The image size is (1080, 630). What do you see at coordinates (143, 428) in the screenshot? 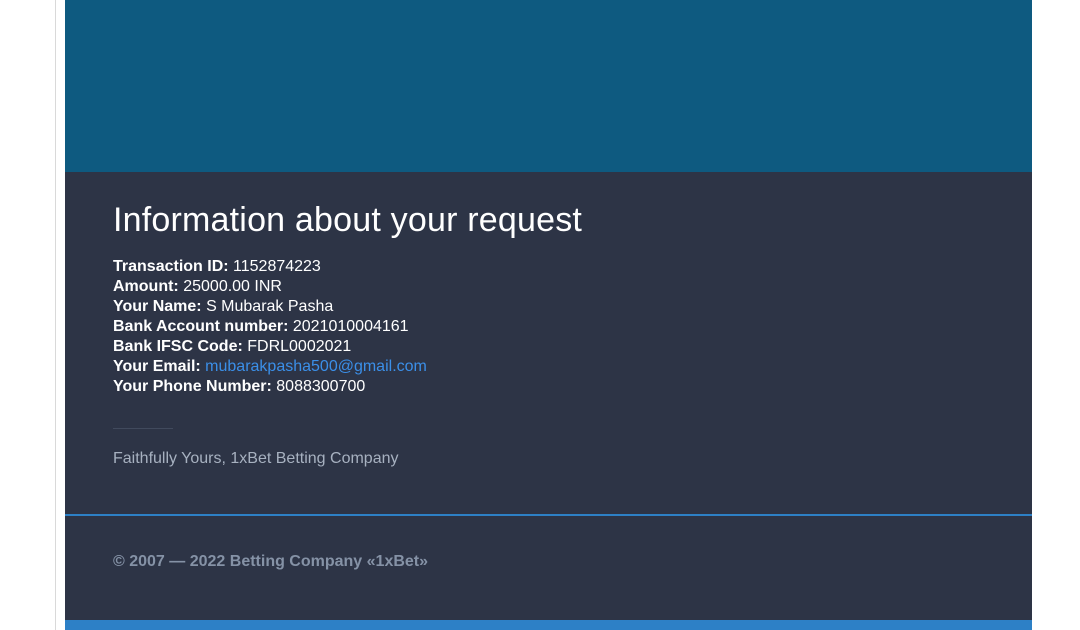
I see `section-divider` at bounding box center [143, 428].